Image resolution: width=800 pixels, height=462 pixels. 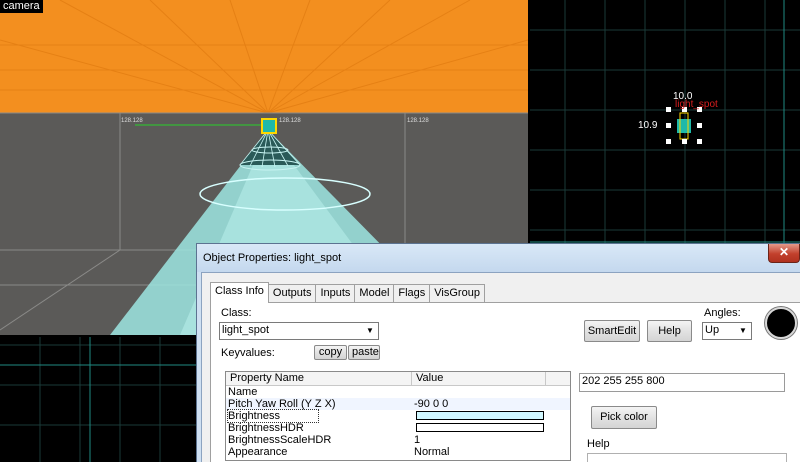 I want to click on paste-button: paste, so click(x=364, y=352).